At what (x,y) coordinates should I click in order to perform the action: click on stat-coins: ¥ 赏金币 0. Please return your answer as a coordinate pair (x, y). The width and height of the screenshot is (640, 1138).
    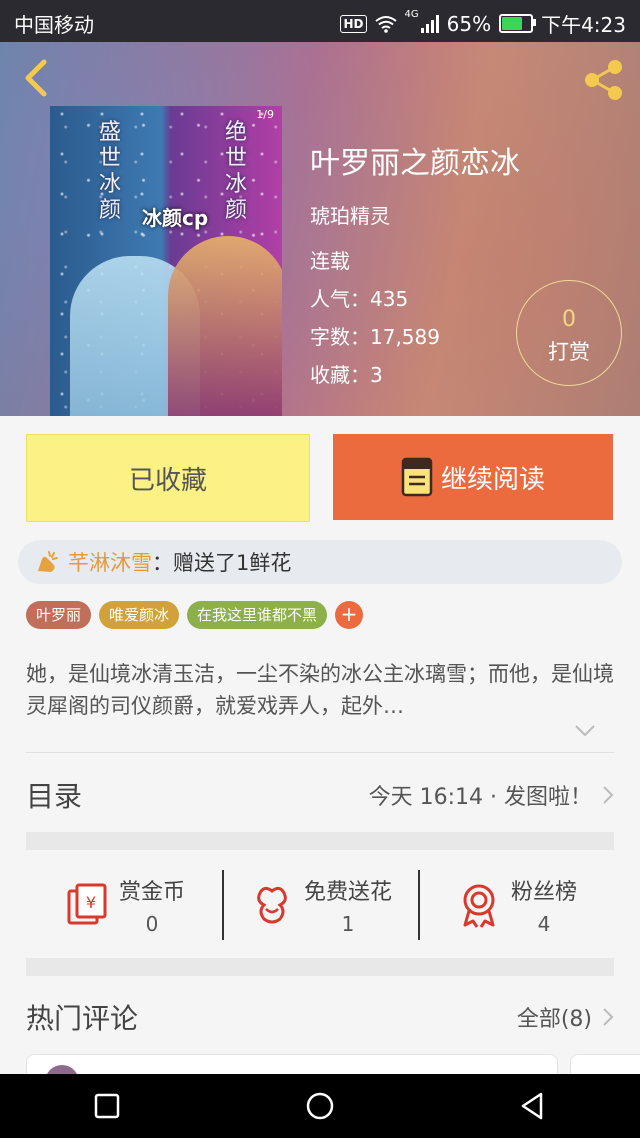
    Looking at the image, I should click on (124, 905).